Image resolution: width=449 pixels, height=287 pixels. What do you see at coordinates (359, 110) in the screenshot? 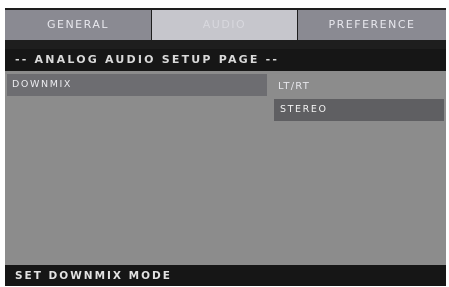
I see `option-stereo: STEREO` at bounding box center [359, 110].